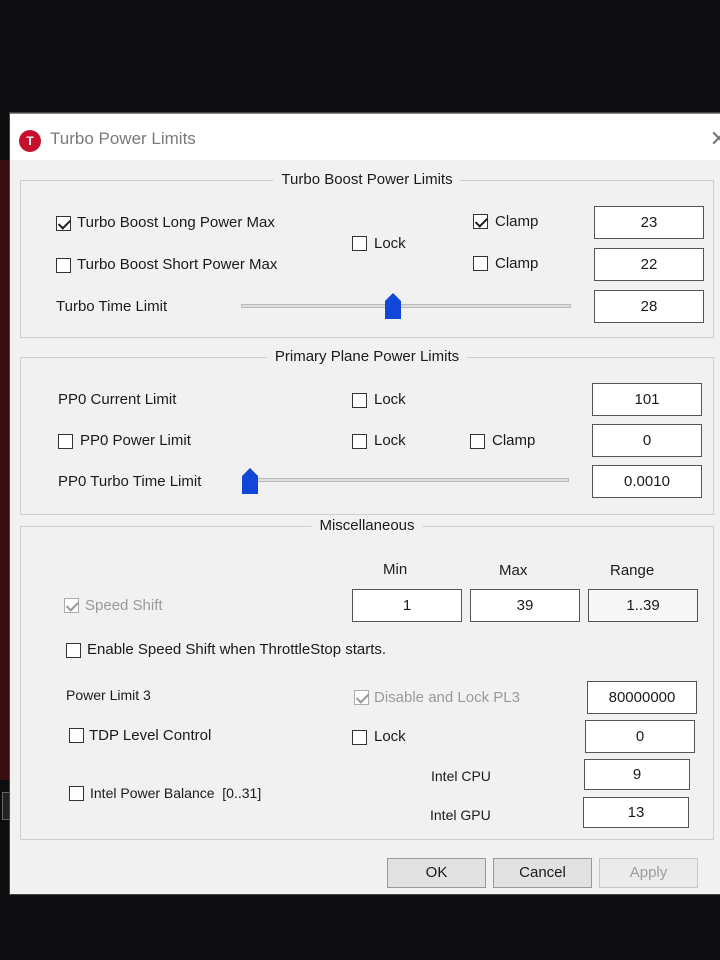 This screenshot has height=960, width=720. What do you see at coordinates (367, 356) in the screenshot?
I see `primary-plane-group-title: Primary Plane Power Limits` at bounding box center [367, 356].